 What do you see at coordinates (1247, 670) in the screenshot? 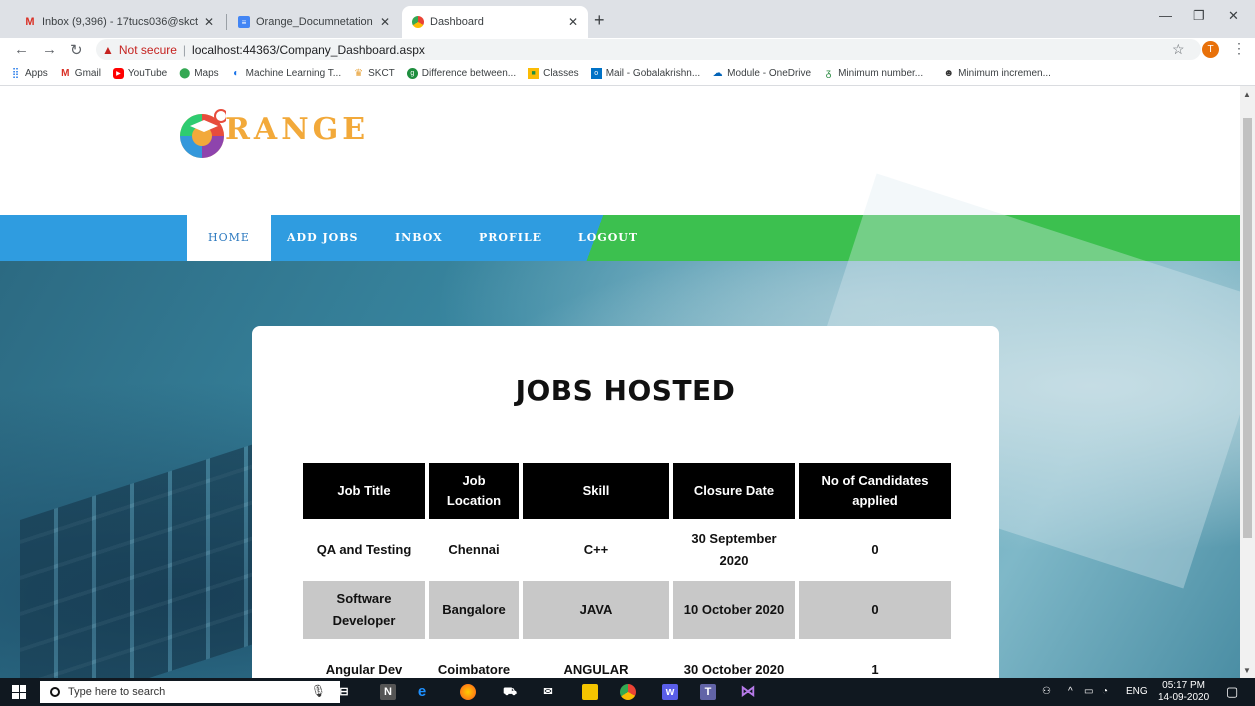
I see `scroll-down-icon: ▼` at bounding box center [1247, 670].